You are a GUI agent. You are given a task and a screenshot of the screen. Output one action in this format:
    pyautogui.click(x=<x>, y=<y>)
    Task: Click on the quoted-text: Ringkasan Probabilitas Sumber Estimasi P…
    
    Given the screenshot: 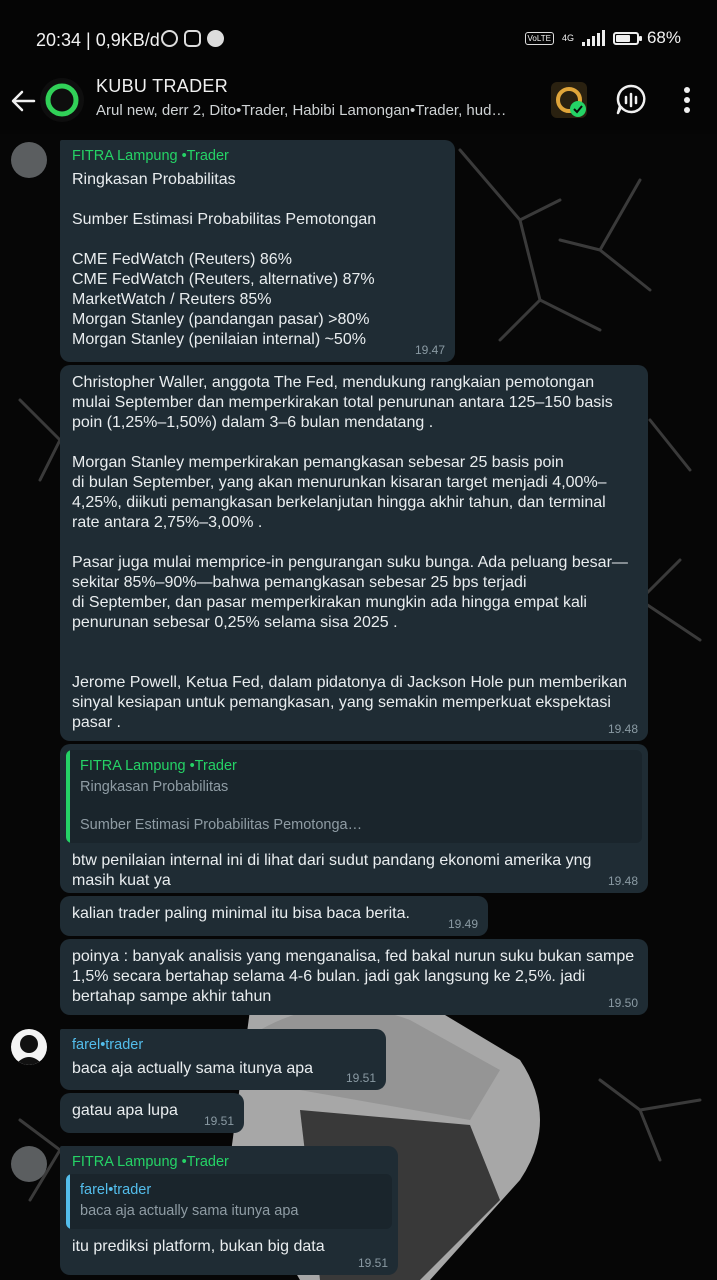 What is the action you would take?
    pyautogui.click(x=221, y=806)
    